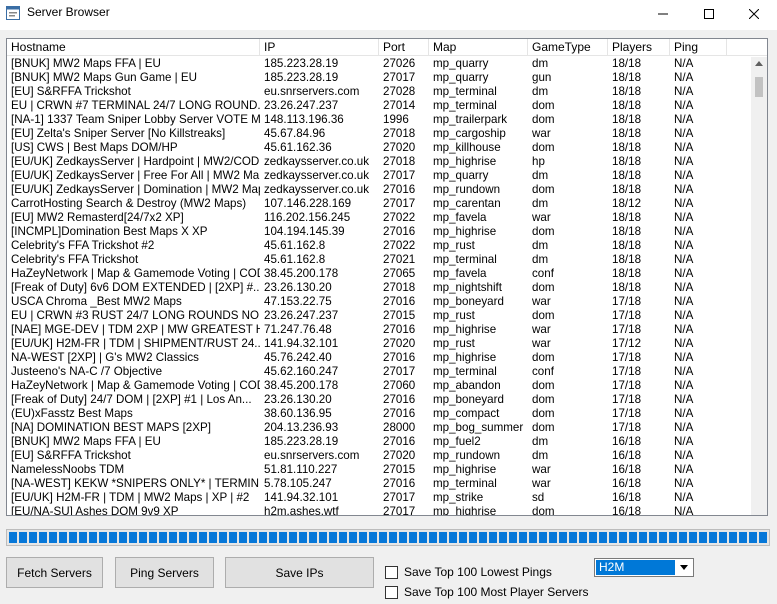  Describe the element at coordinates (301, 469) in the screenshot. I see `cell-ip: 51.81.110.227` at that location.